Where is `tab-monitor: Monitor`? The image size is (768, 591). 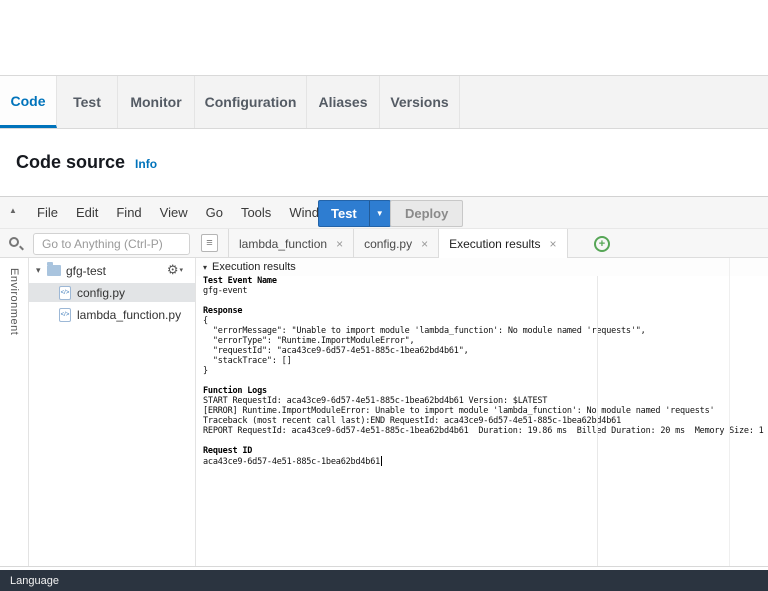
tab-monitor: Monitor is located at coordinates (156, 102).